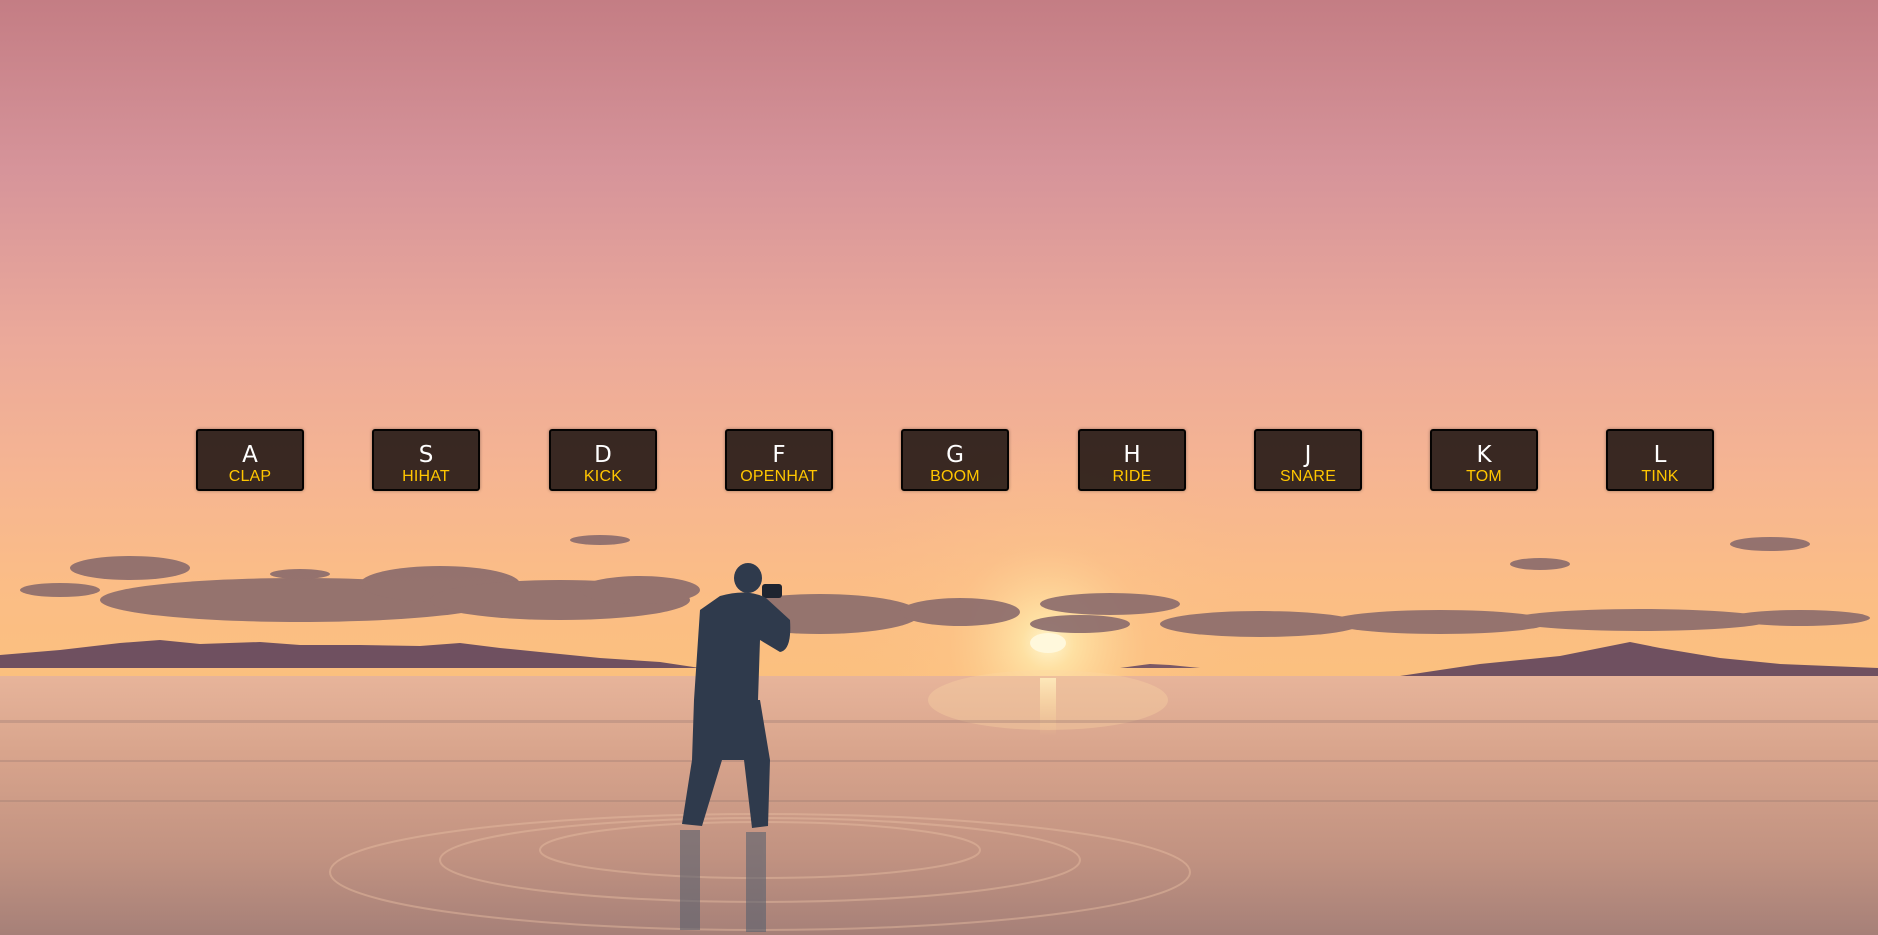 Image resolution: width=1878 pixels, height=935 pixels. What do you see at coordinates (426, 455) in the screenshot?
I see `key-letter: S` at bounding box center [426, 455].